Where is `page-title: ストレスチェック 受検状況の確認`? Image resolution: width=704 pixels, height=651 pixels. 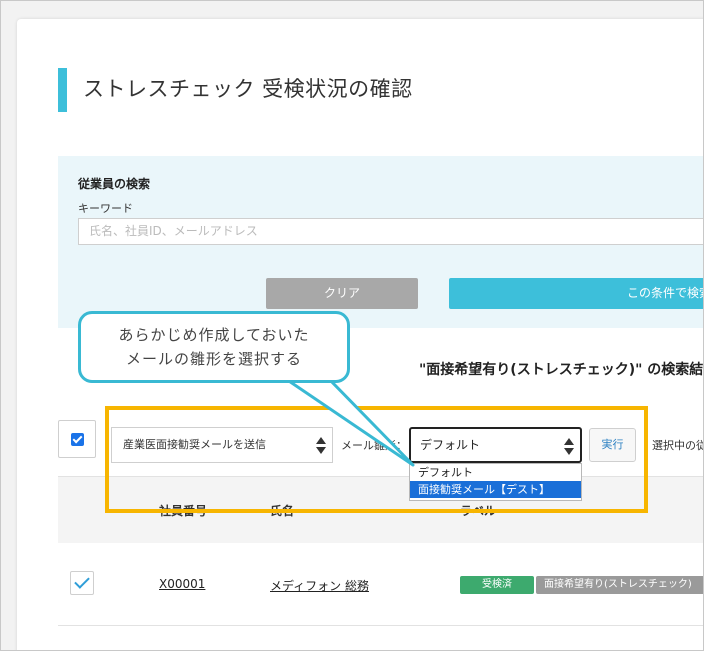
page-title: ストレスチェック 受検状況の確認 is located at coordinates (248, 89).